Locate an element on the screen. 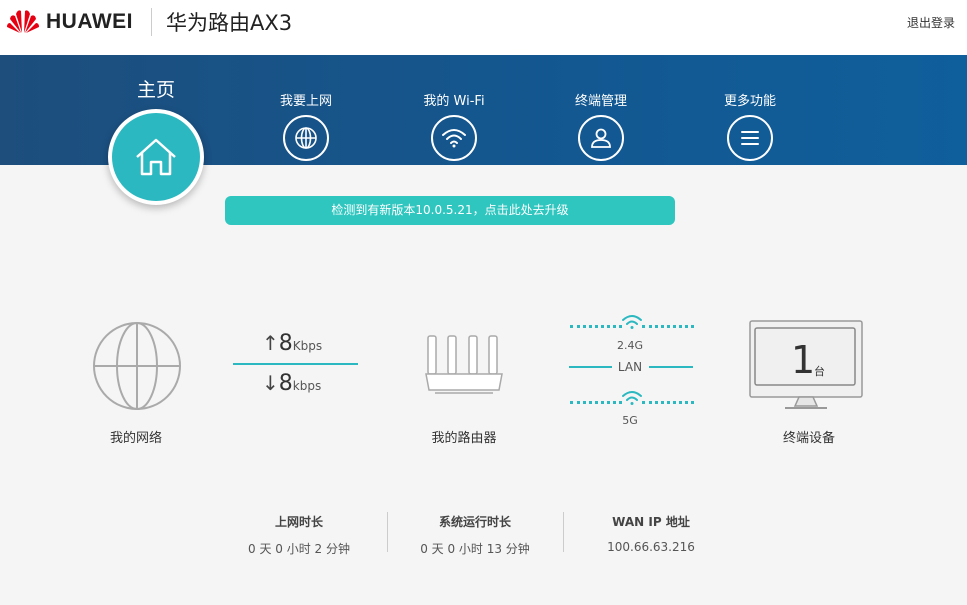 This screenshot has width=967, height=605. device-count: 1 is located at coordinates (803, 360).